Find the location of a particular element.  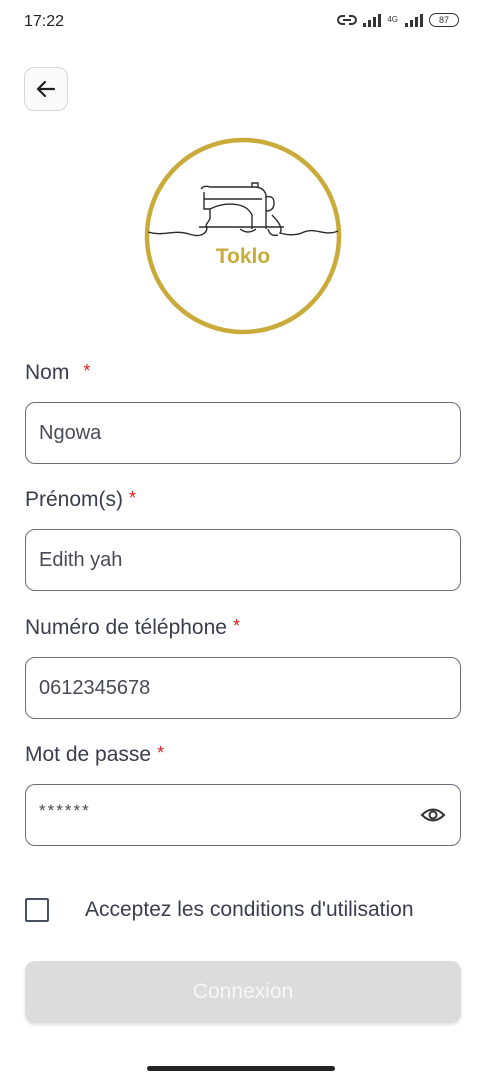

signal-icon is located at coordinates (372, 20).